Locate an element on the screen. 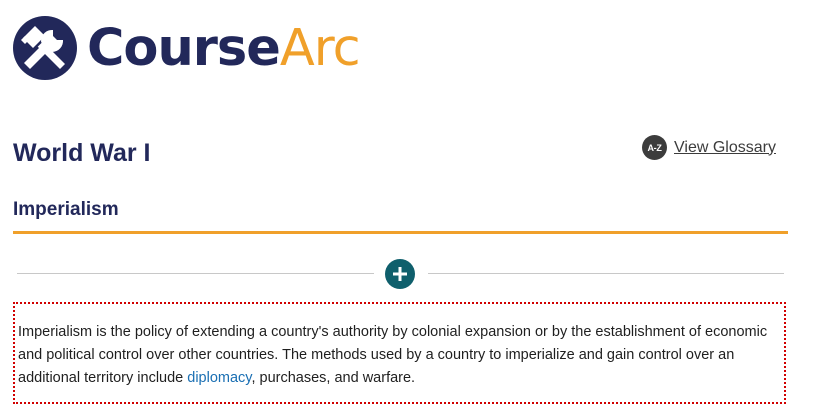 Image resolution: width=817 pixels, height=412 pixels. hammer-wrench-icon is located at coordinates (45, 48).